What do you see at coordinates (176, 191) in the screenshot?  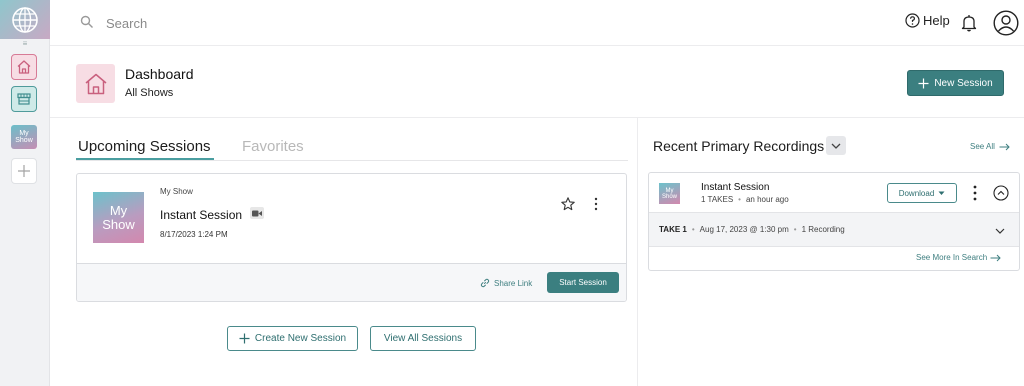 I see `session-show-name: My Show` at bounding box center [176, 191].